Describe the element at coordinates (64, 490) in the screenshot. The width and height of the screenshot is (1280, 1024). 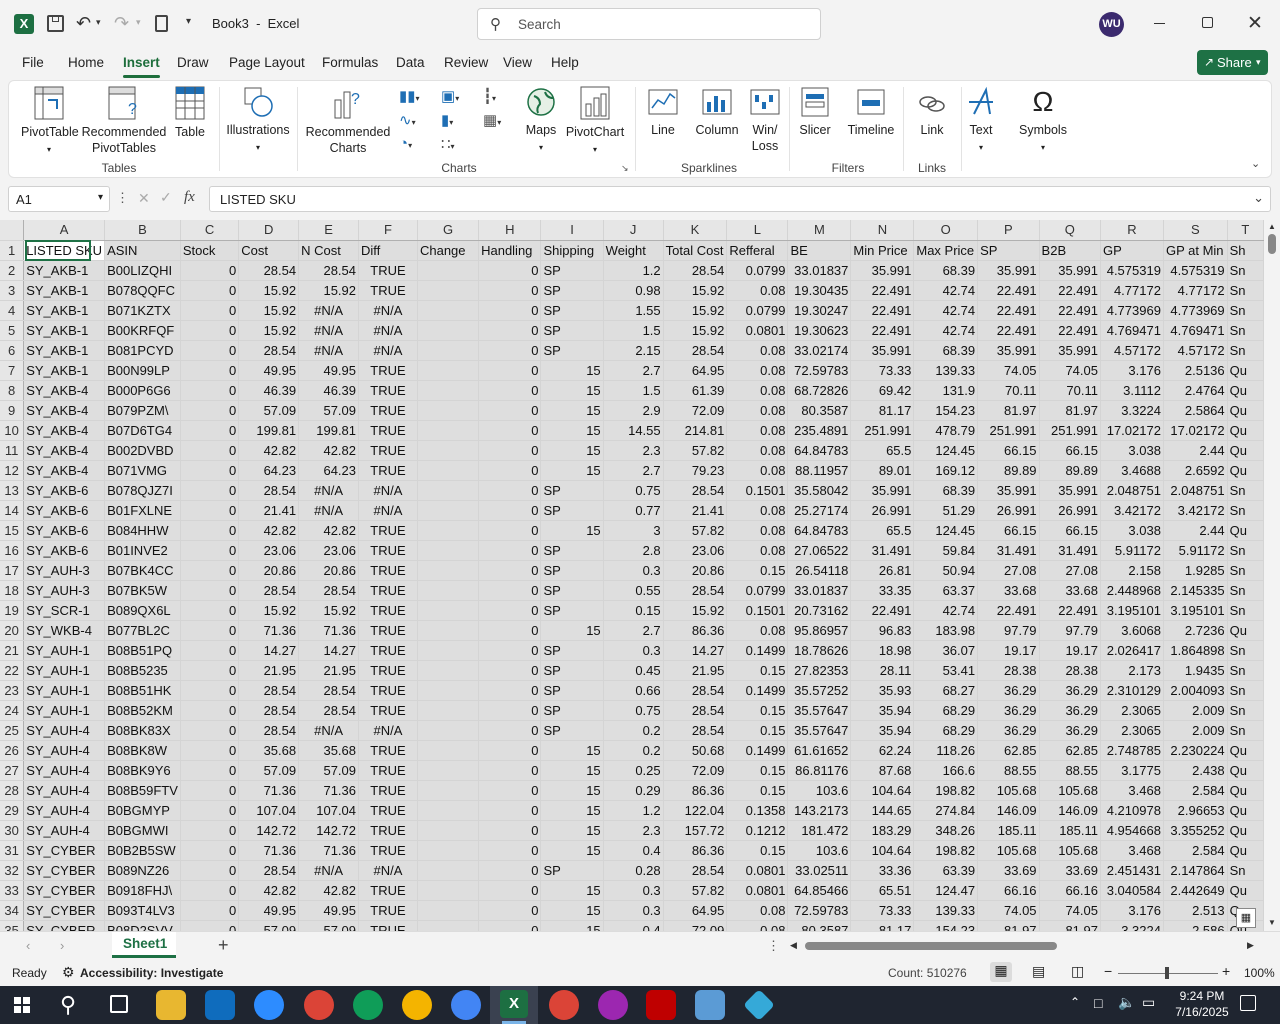
I see `cell: SY_AKB-6` at that location.